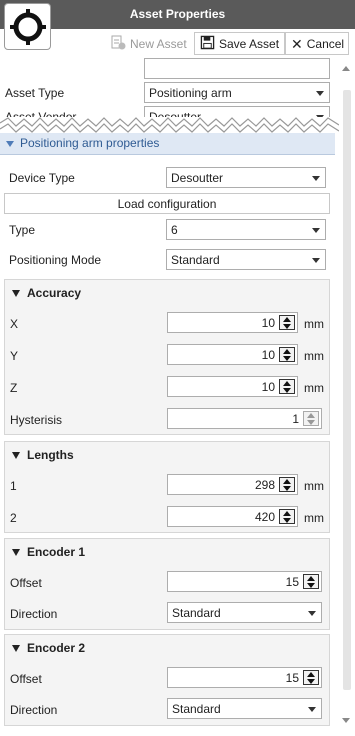 This screenshot has height=736, width=355. What do you see at coordinates (268, 355) in the screenshot?
I see `y-value: 10` at bounding box center [268, 355].